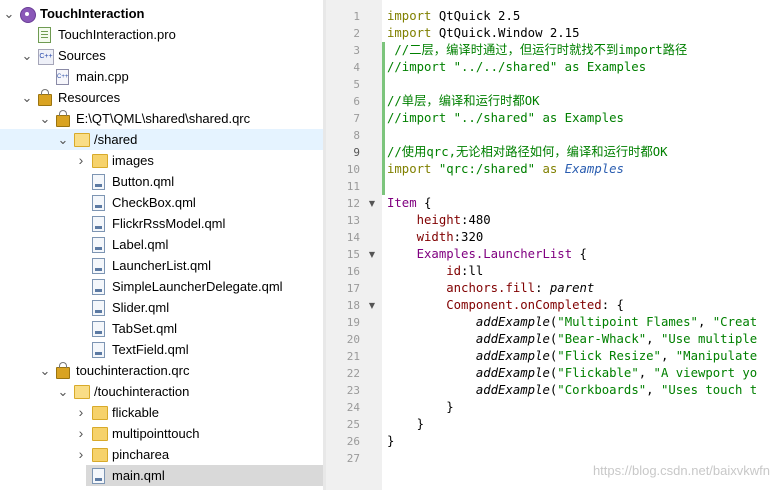  What do you see at coordinates (92, 13) in the screenshot?
I see `tree-item-label: TouchInteraction` at bounding box center [92, 13].